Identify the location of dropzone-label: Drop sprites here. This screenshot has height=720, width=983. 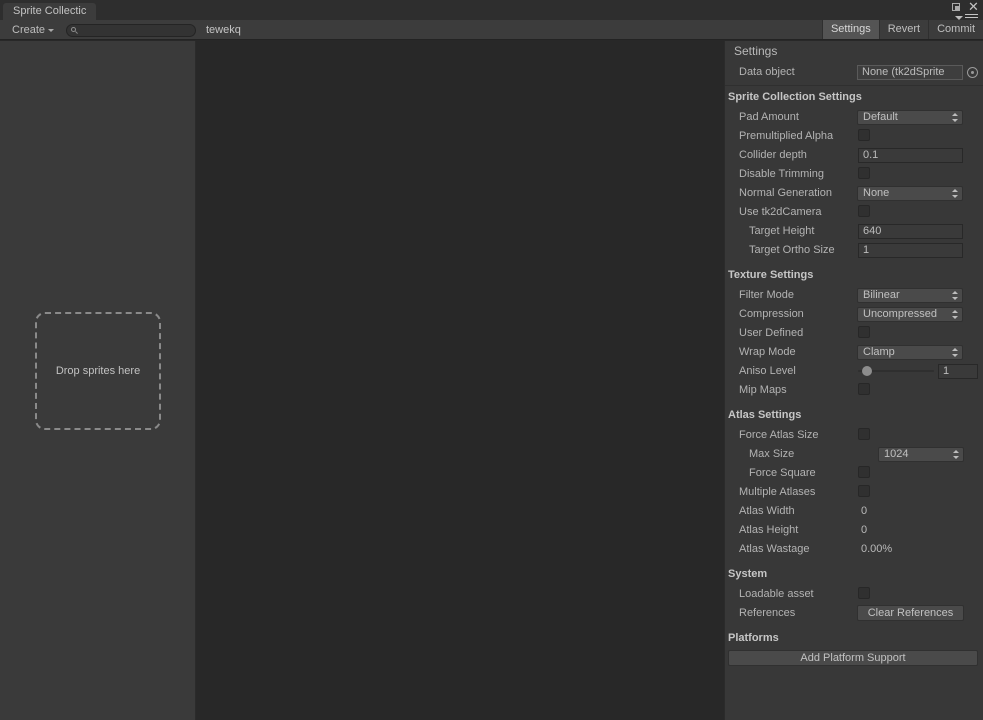
(98, 371).